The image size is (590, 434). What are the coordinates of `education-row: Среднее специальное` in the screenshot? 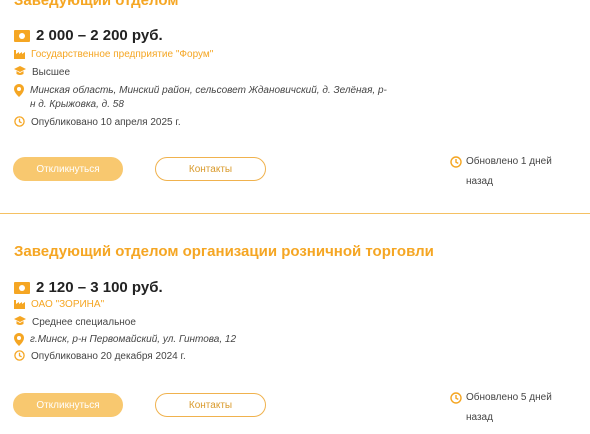 It's located at (75, 323).